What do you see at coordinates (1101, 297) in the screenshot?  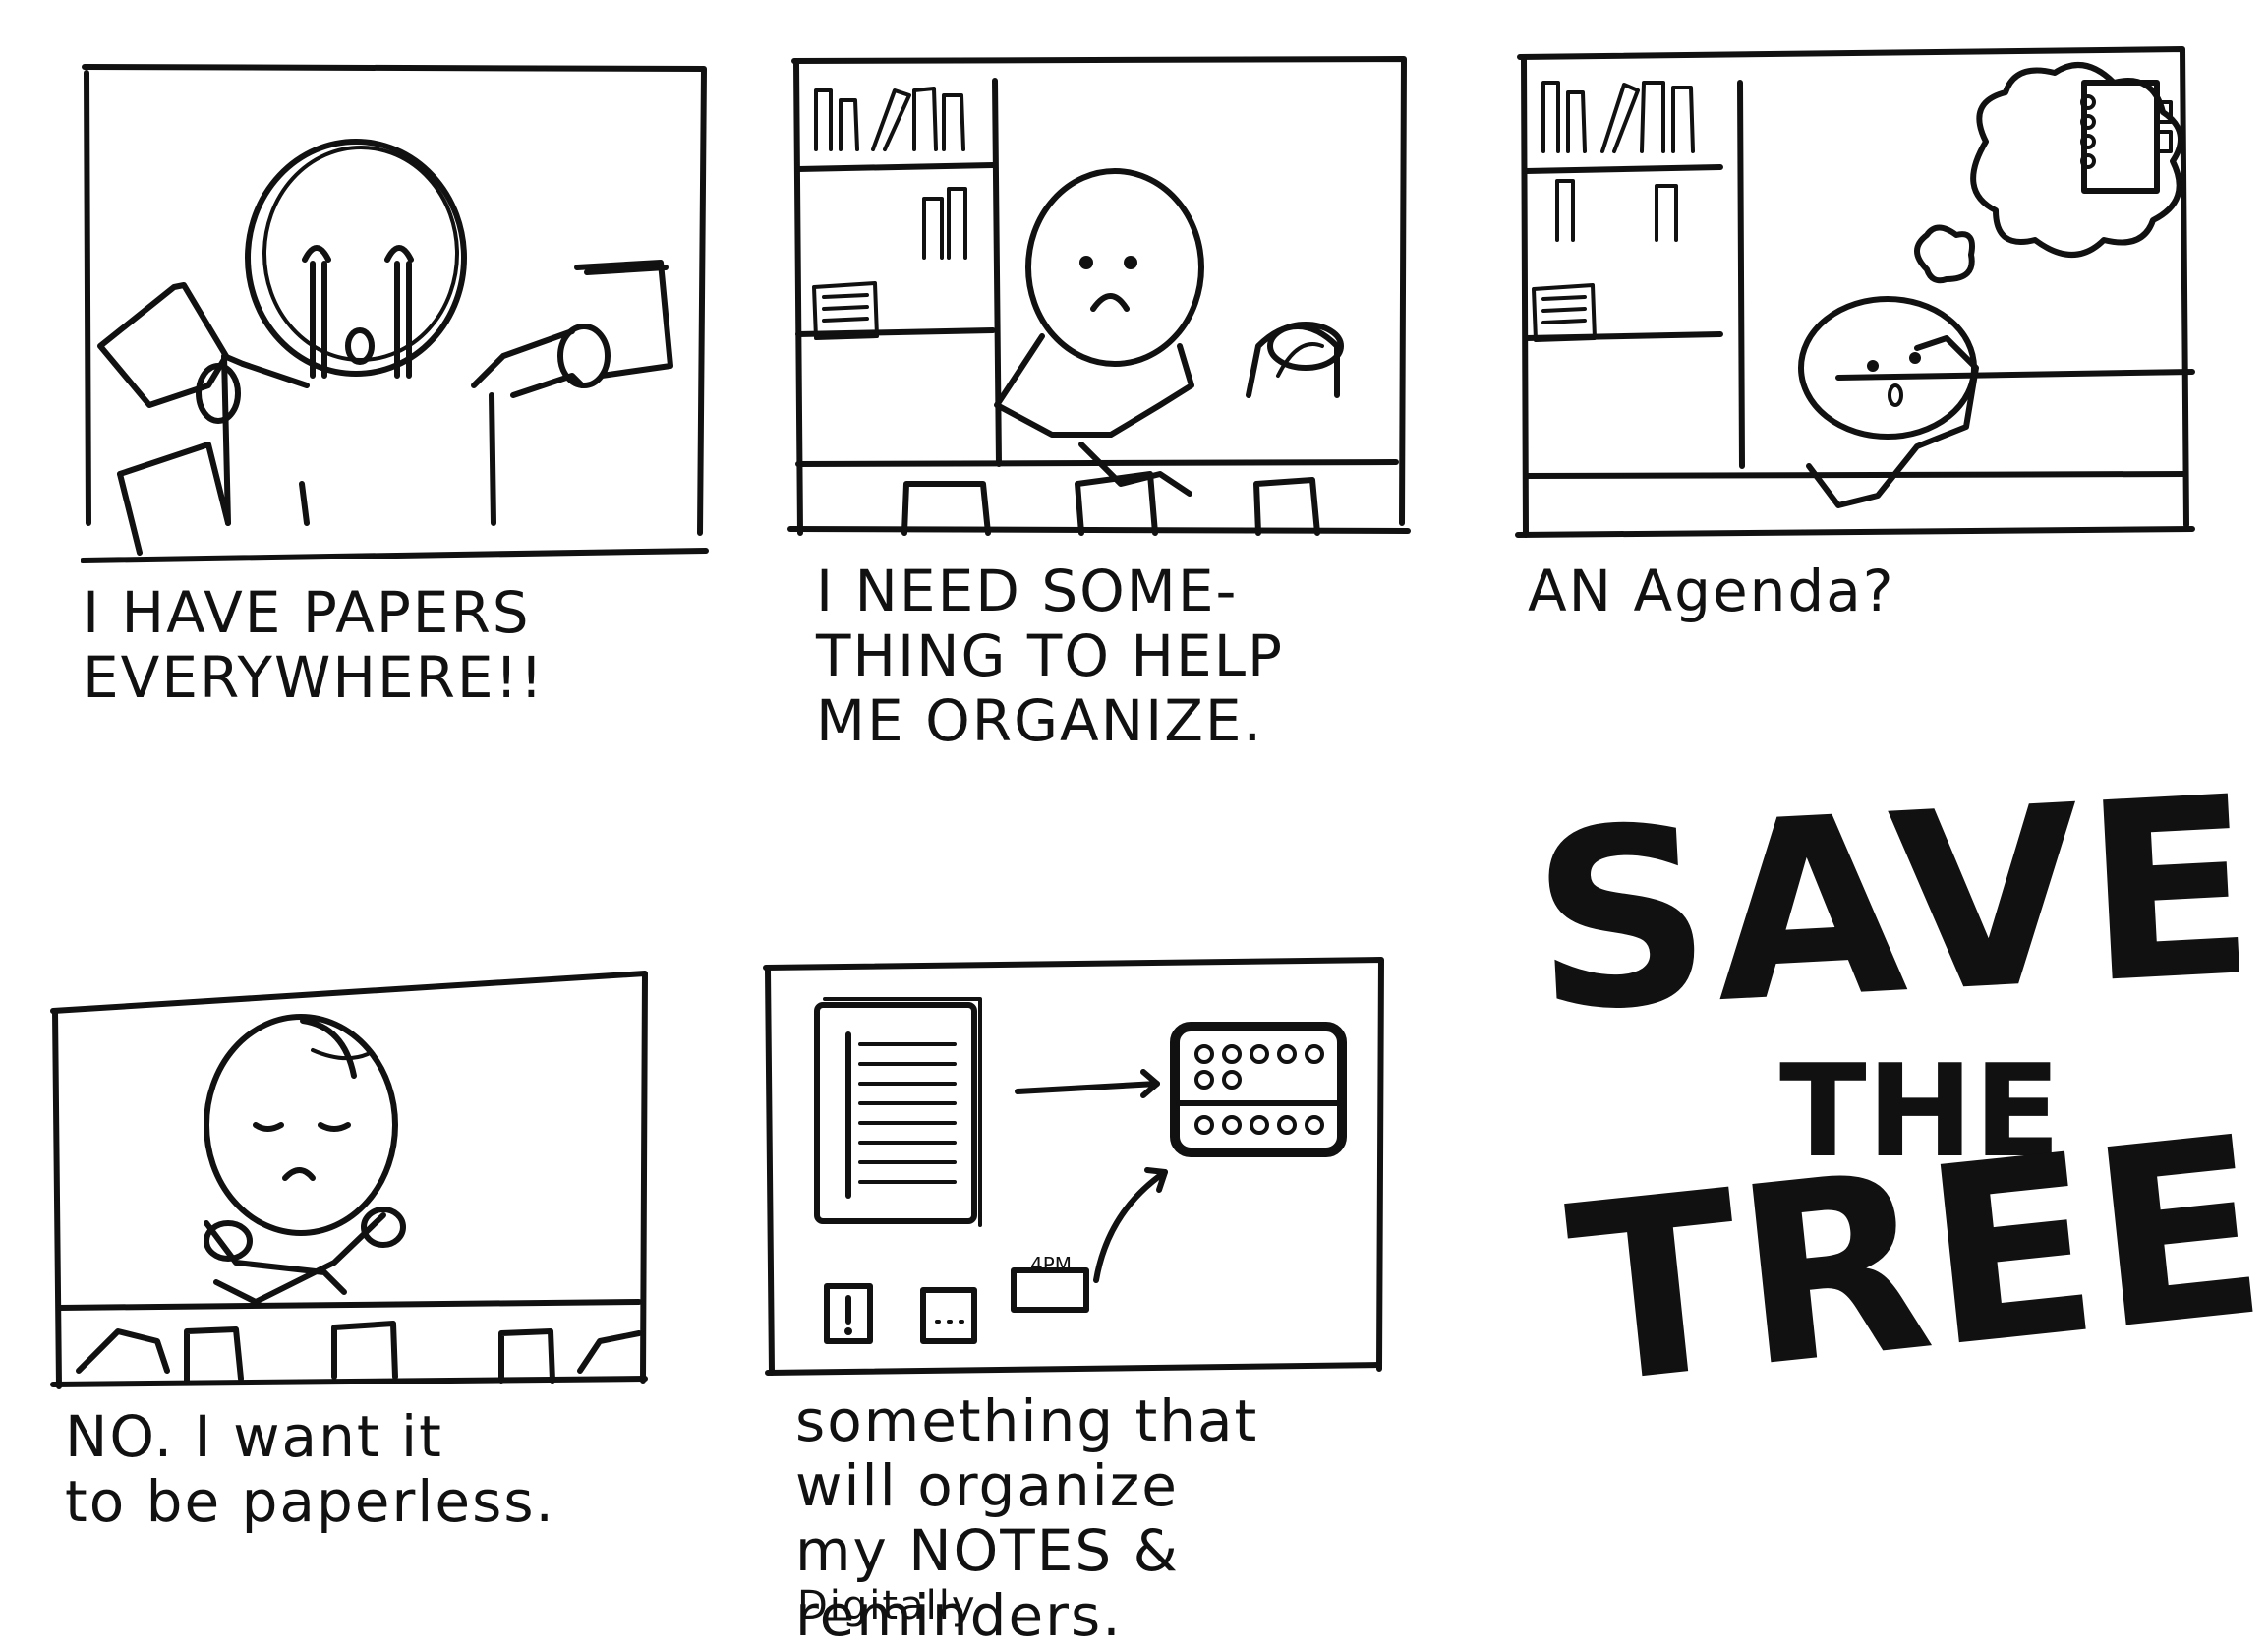 I see `panel-2-drawing` at bounding box center [1101, 297].